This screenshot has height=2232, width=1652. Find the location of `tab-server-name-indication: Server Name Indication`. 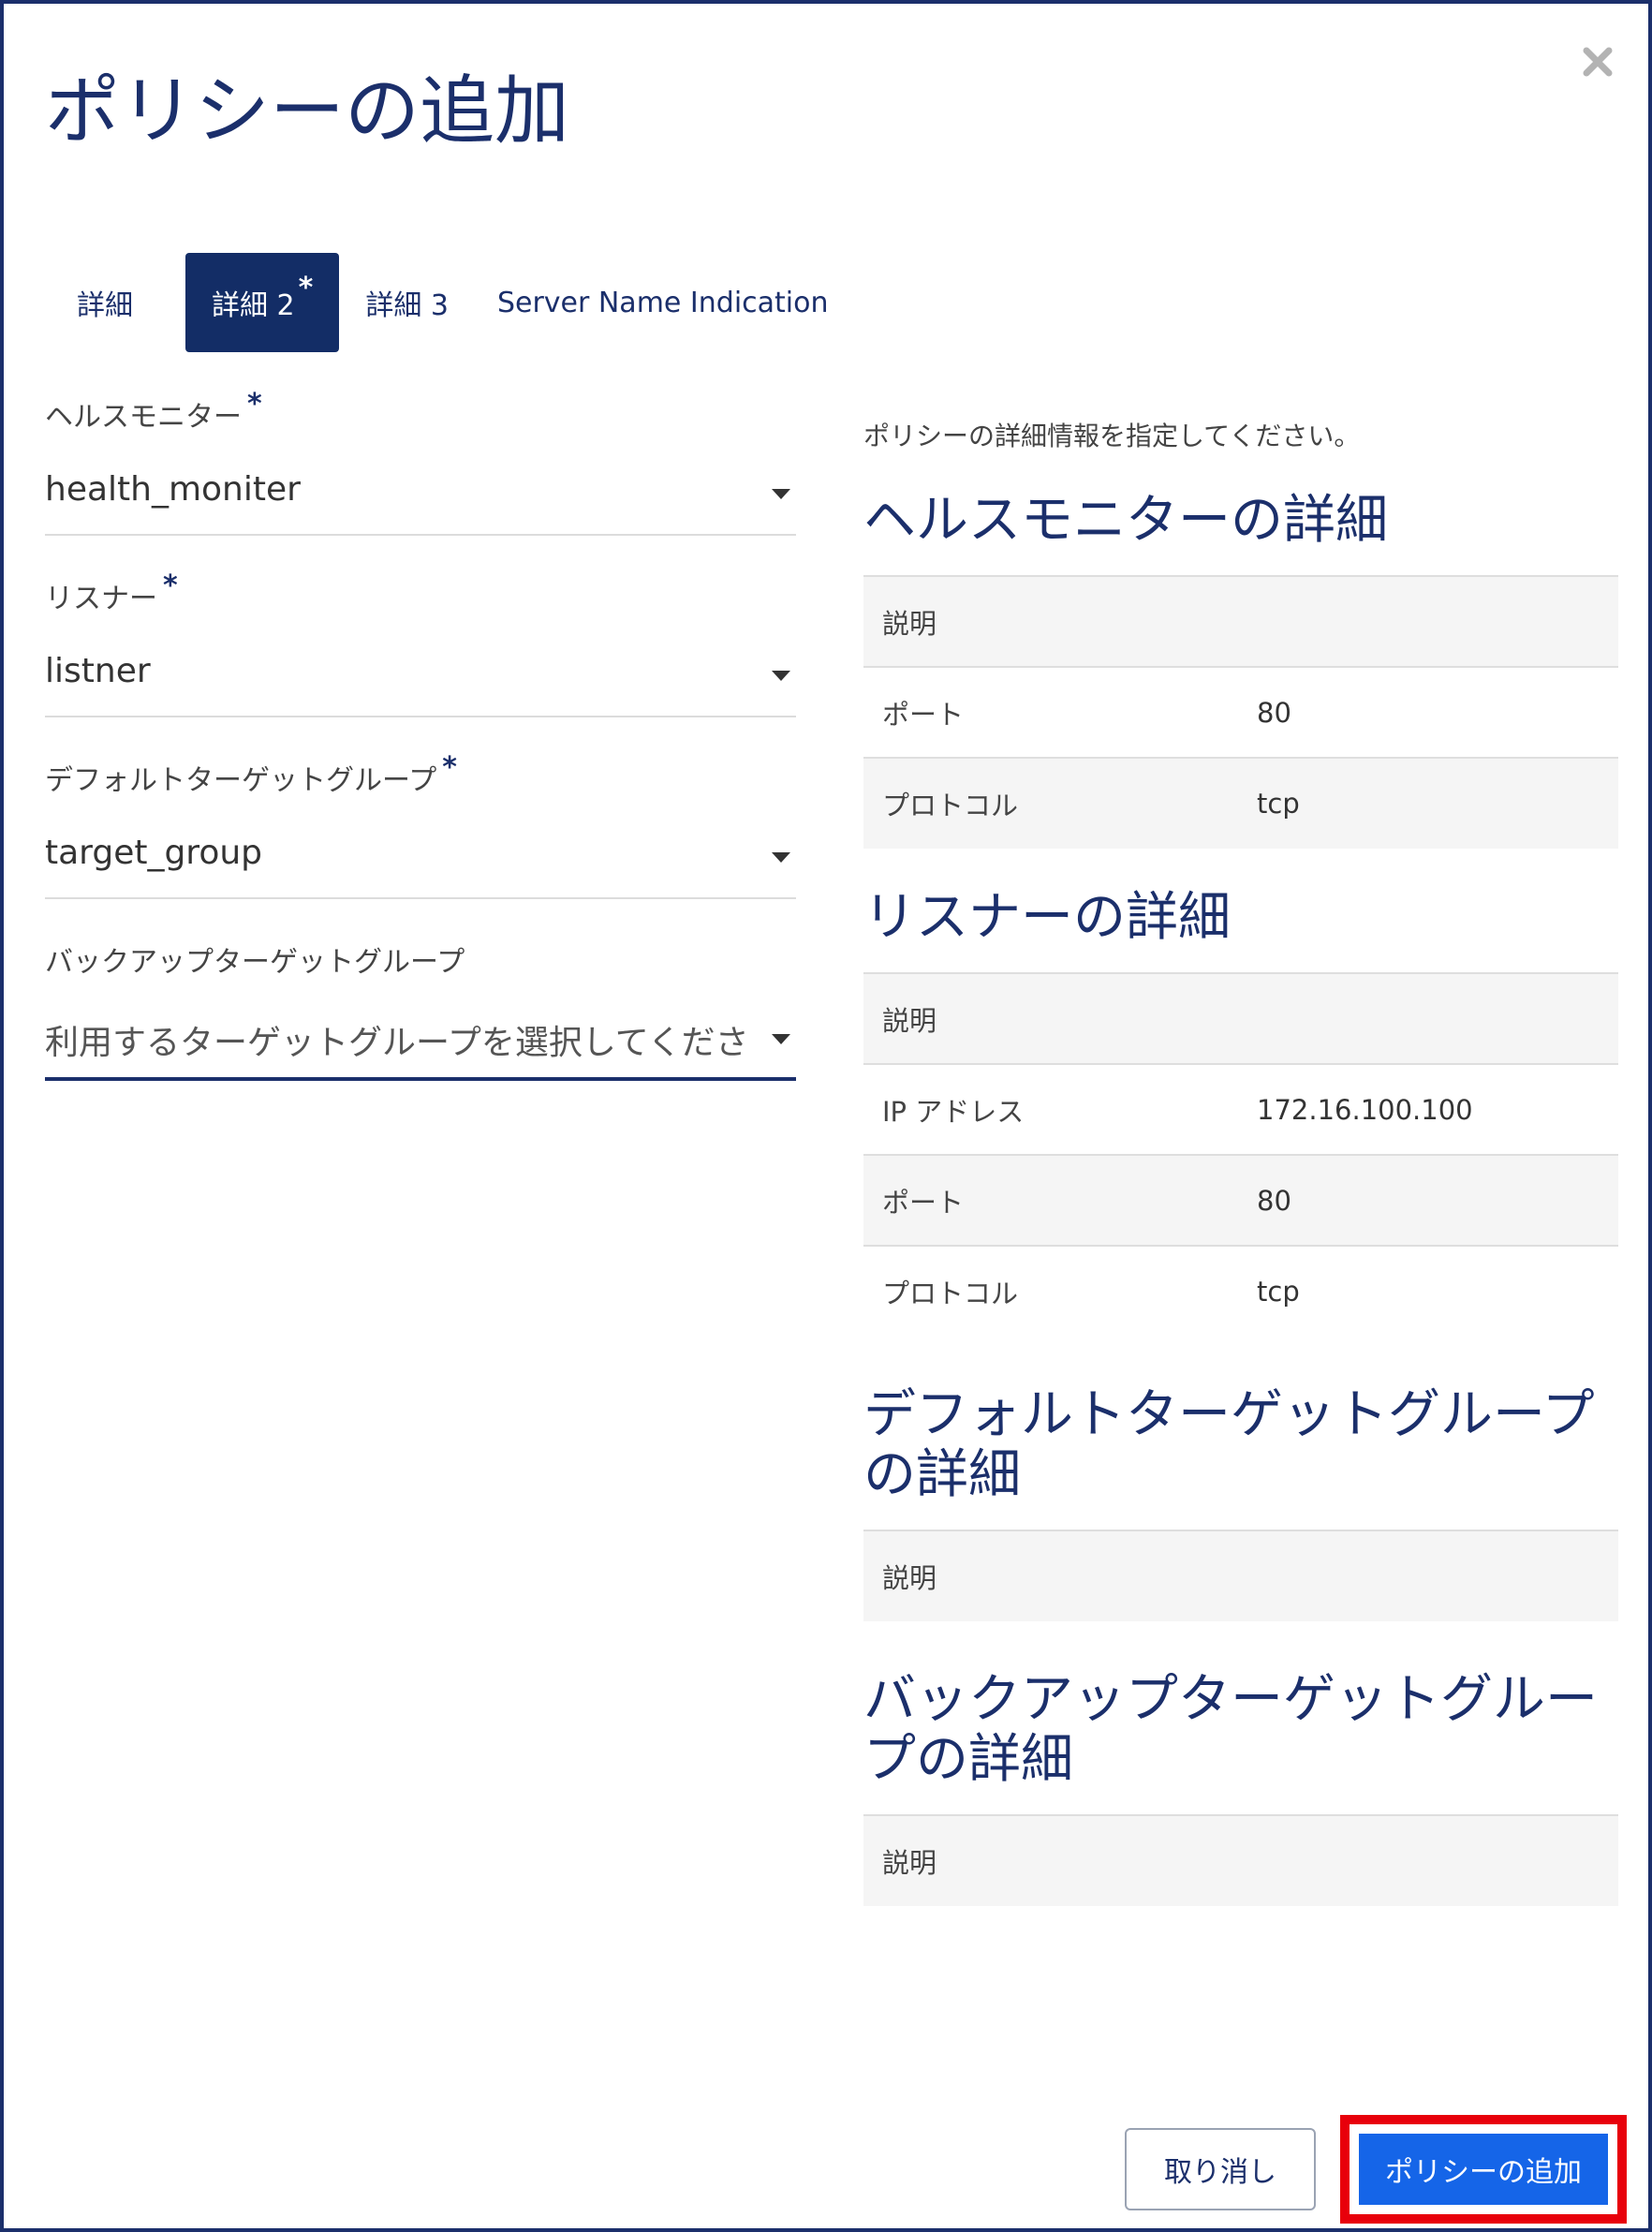

tab-server-name-indication: Server Name Indication is located at coordinates (665, 302).